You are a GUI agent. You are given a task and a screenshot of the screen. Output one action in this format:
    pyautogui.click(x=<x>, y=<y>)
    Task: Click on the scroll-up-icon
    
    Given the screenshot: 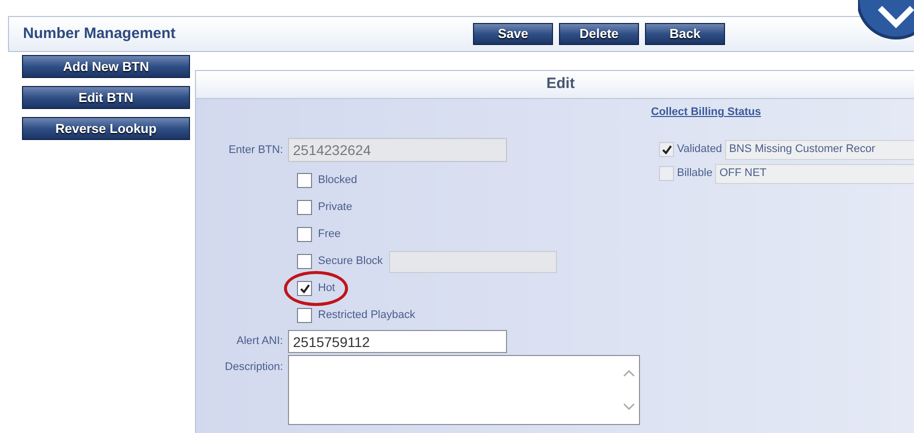 What is the action you would take?
    pyautogui.click(x=629, y=373)
    